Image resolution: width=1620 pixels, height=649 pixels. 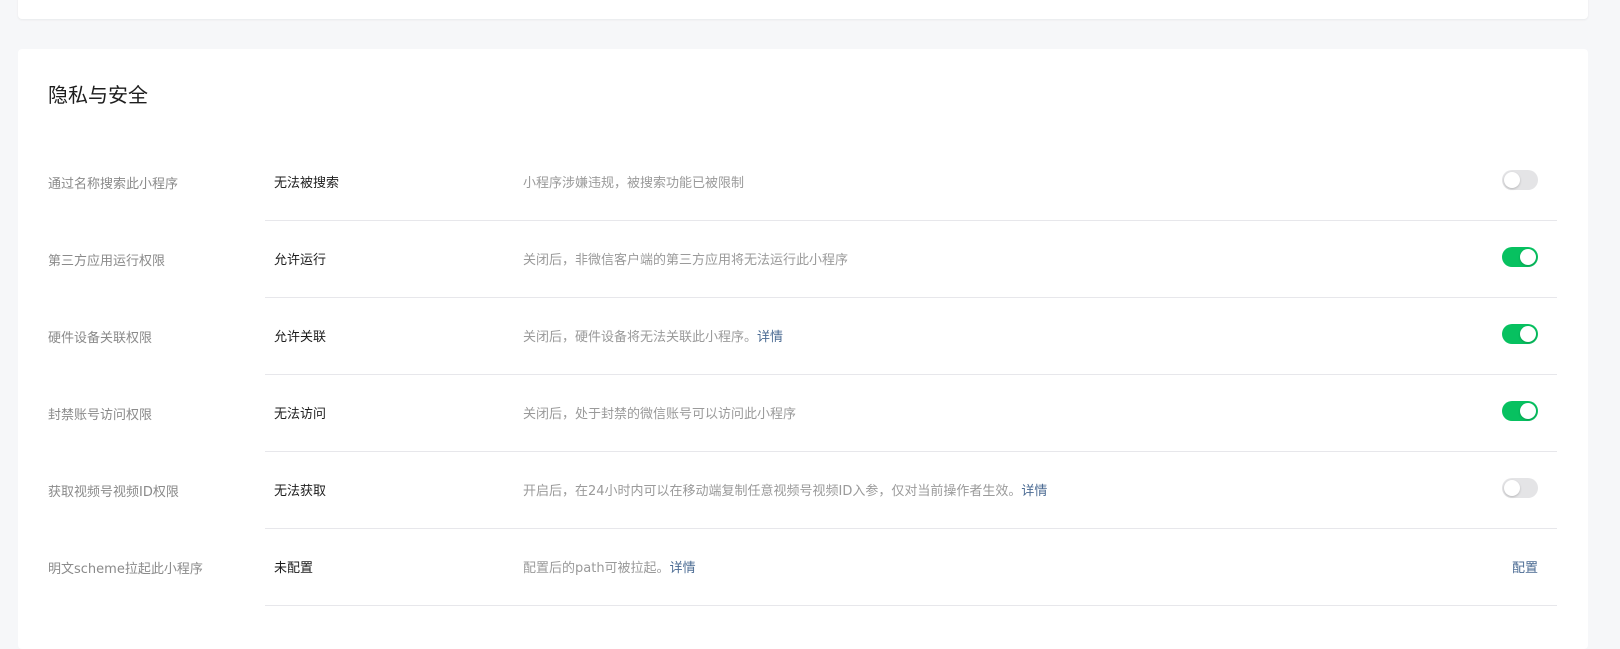 I want to click on setting-row-third-party-run: 第三方应用运行权限 允许运行 关闭后，非微信客户端的第三方应用将无法运行此小程序, so click(x=803, y=259).